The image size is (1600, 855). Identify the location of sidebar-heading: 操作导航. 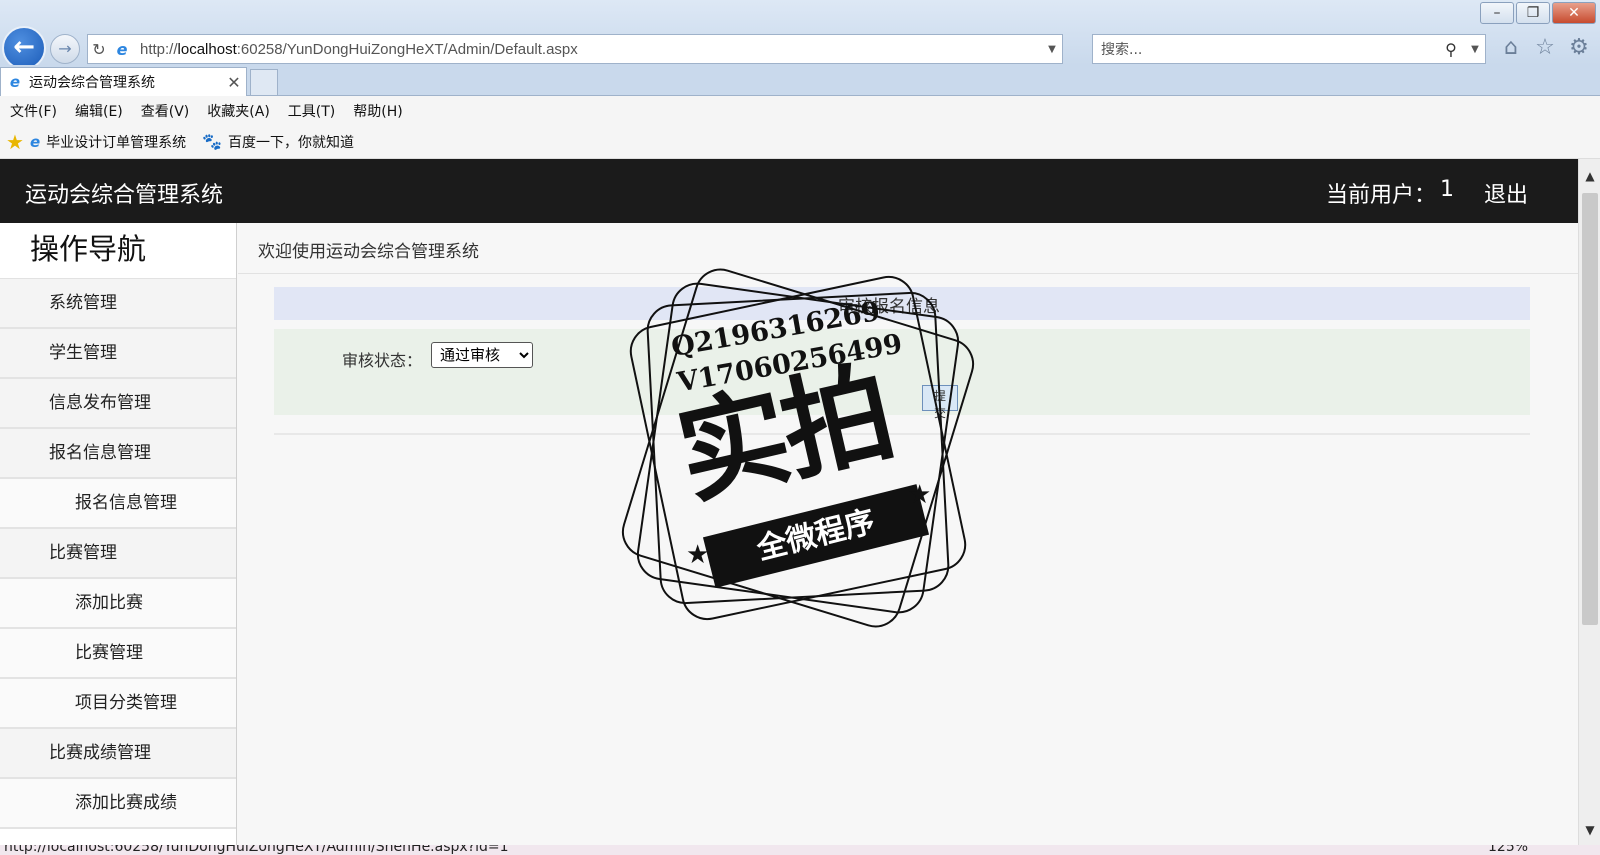
(118, 251).